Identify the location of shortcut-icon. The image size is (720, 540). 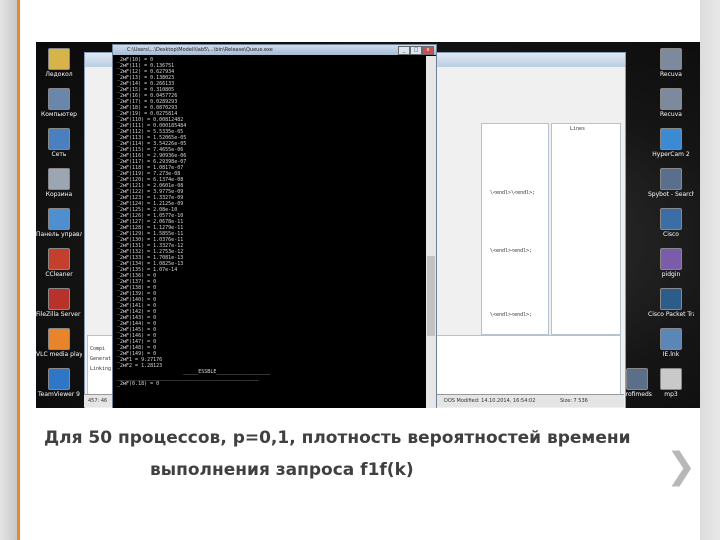
(671, 339).